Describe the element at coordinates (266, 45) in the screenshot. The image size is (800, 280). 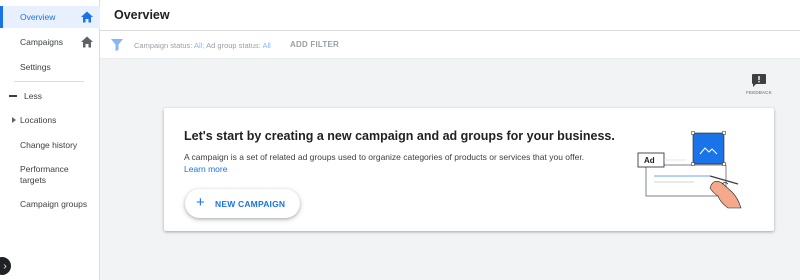
I see `ad-group-status-value: All` at that location.